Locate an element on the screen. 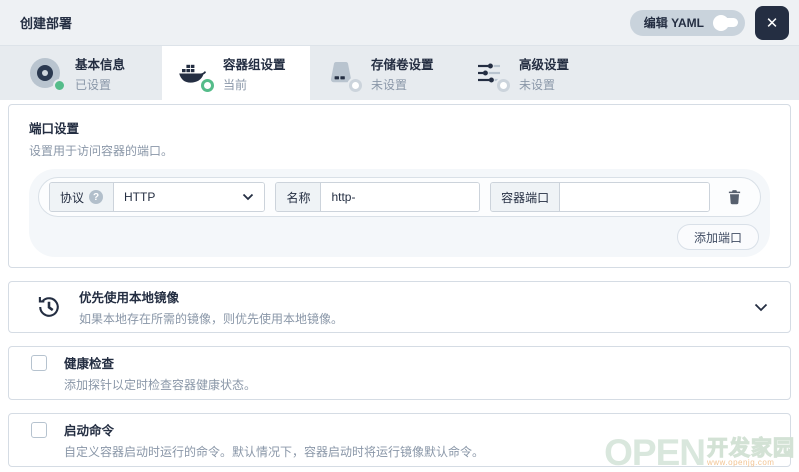 This screenshot has width=799, height=472. toggle-switch-icon is located at coordinates (725, 22).